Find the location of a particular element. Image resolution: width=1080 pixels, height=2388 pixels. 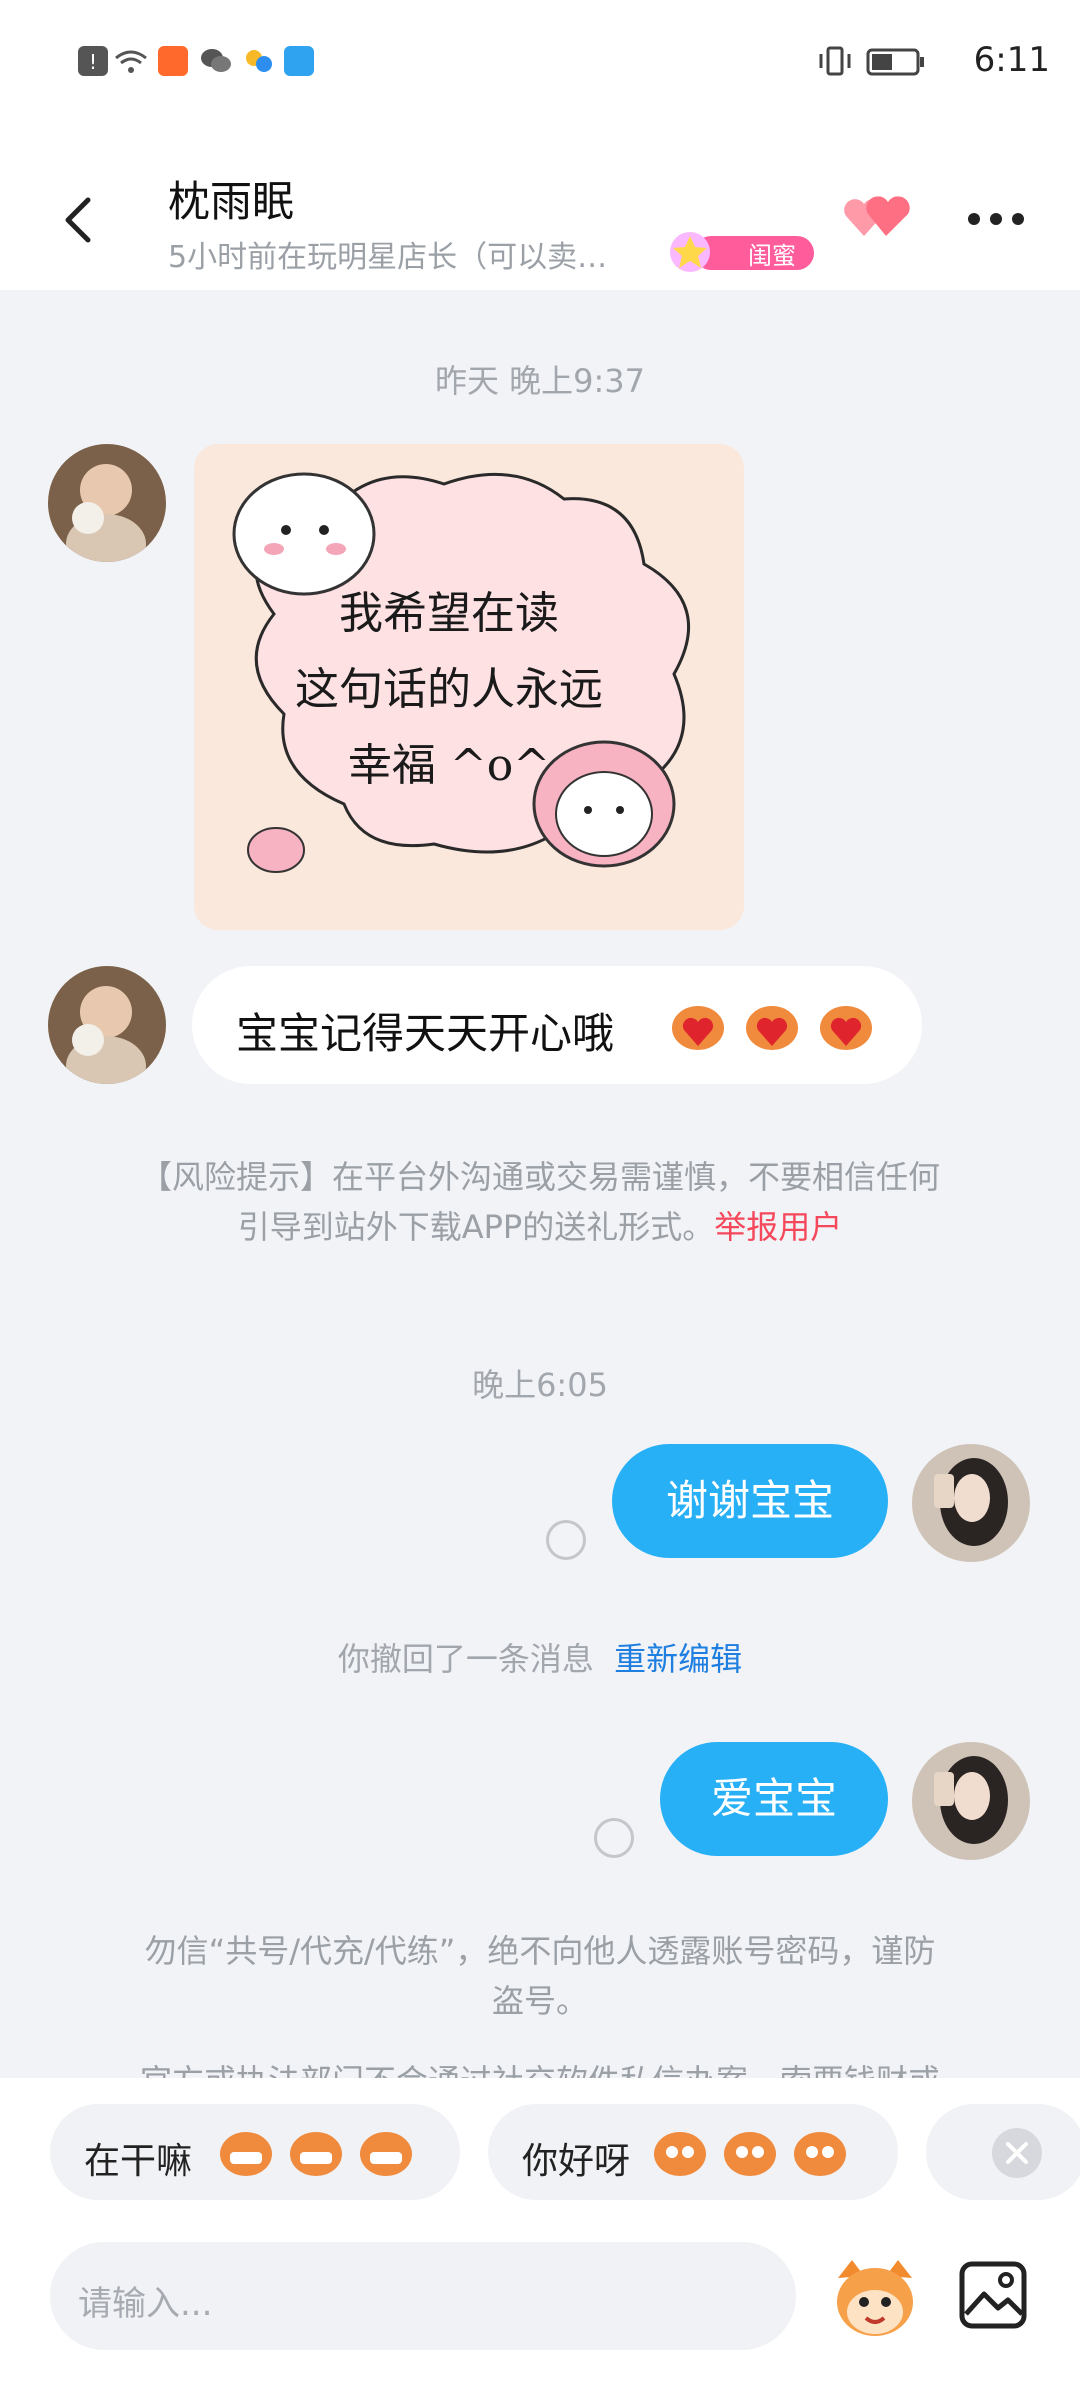

incoming-message: 宝宝记得天天开心哦 is located at coordinates (557, 1025).